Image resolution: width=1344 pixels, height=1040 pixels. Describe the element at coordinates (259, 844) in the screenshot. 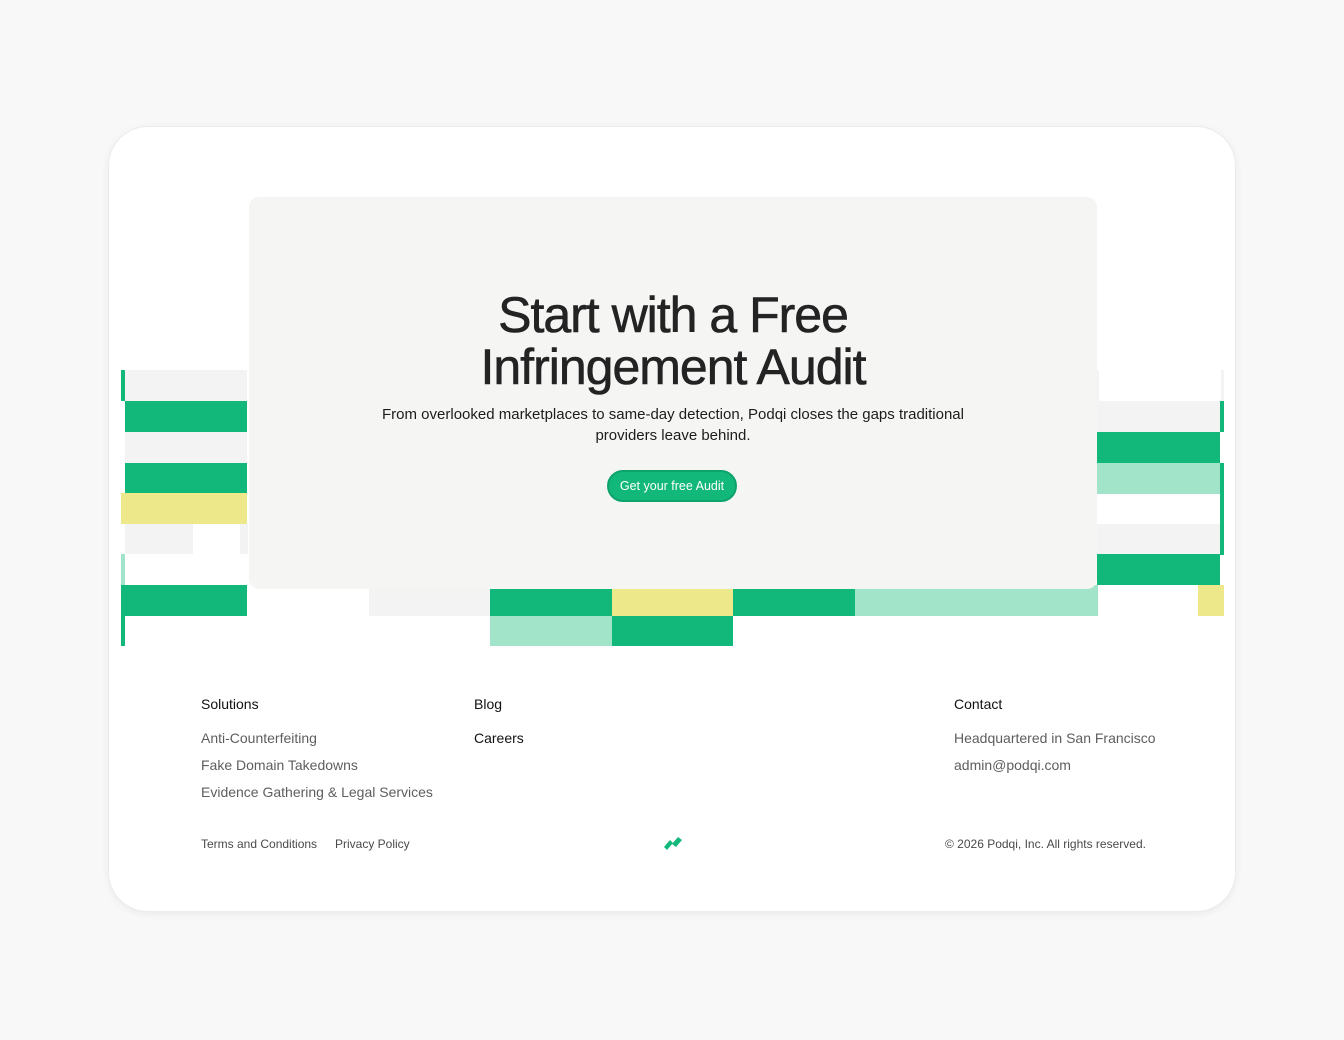

I see `terms-link: Terms and Conditions` at that location.